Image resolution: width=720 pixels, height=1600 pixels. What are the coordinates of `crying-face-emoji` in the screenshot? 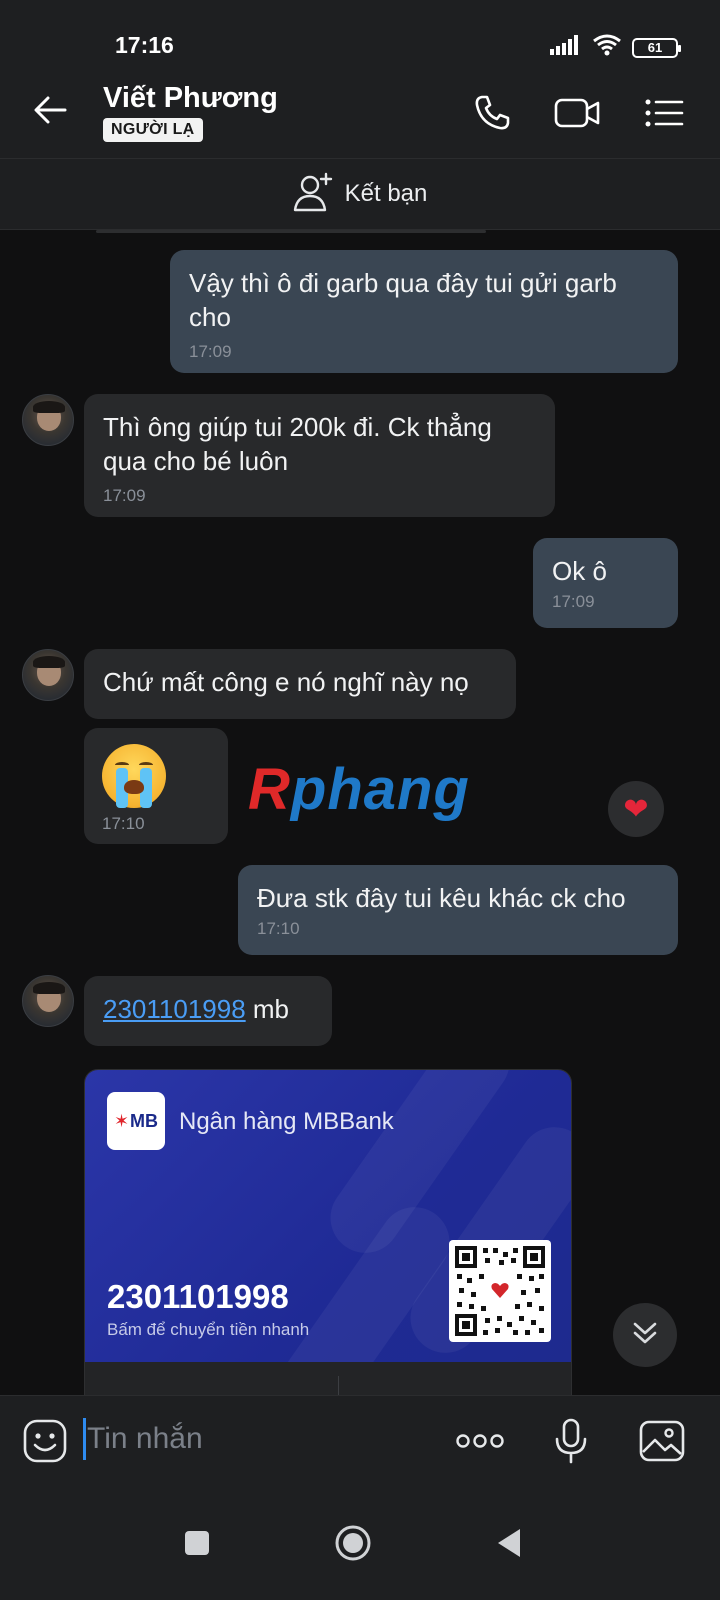 It's located at (134, 776).